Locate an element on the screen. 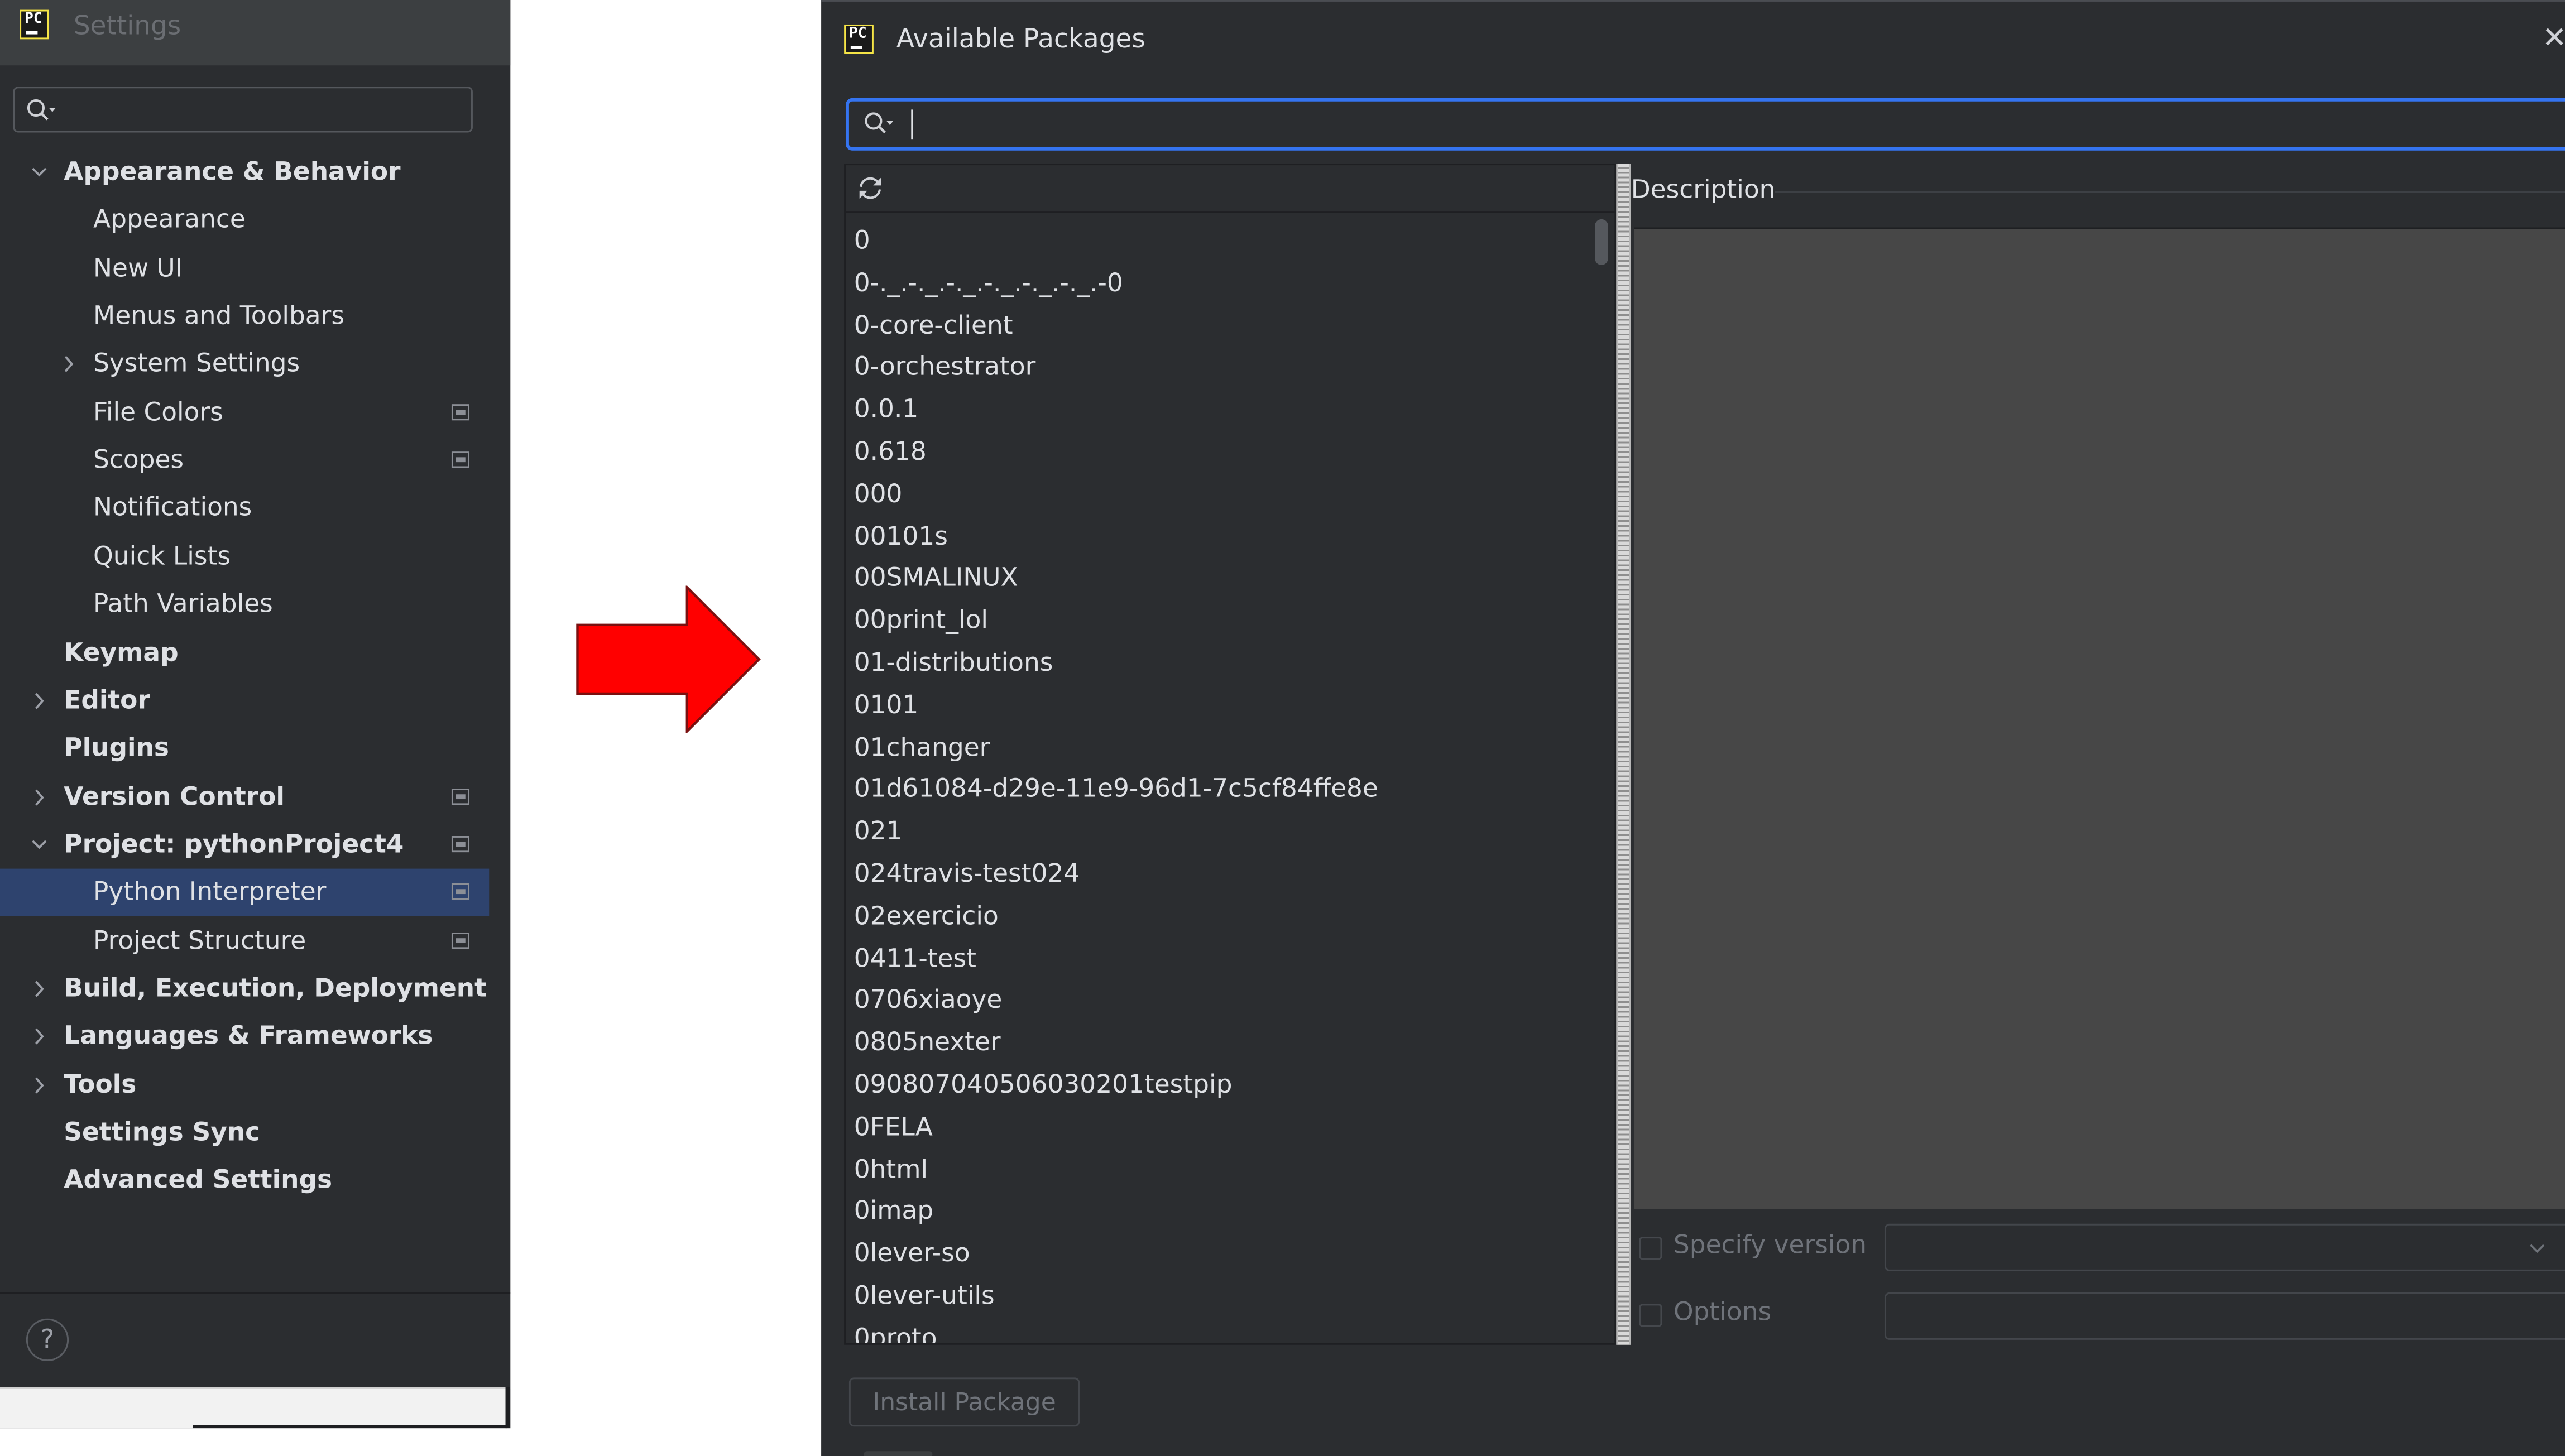  list-item: 0-orchestrator is located at coordinates (945, 367).